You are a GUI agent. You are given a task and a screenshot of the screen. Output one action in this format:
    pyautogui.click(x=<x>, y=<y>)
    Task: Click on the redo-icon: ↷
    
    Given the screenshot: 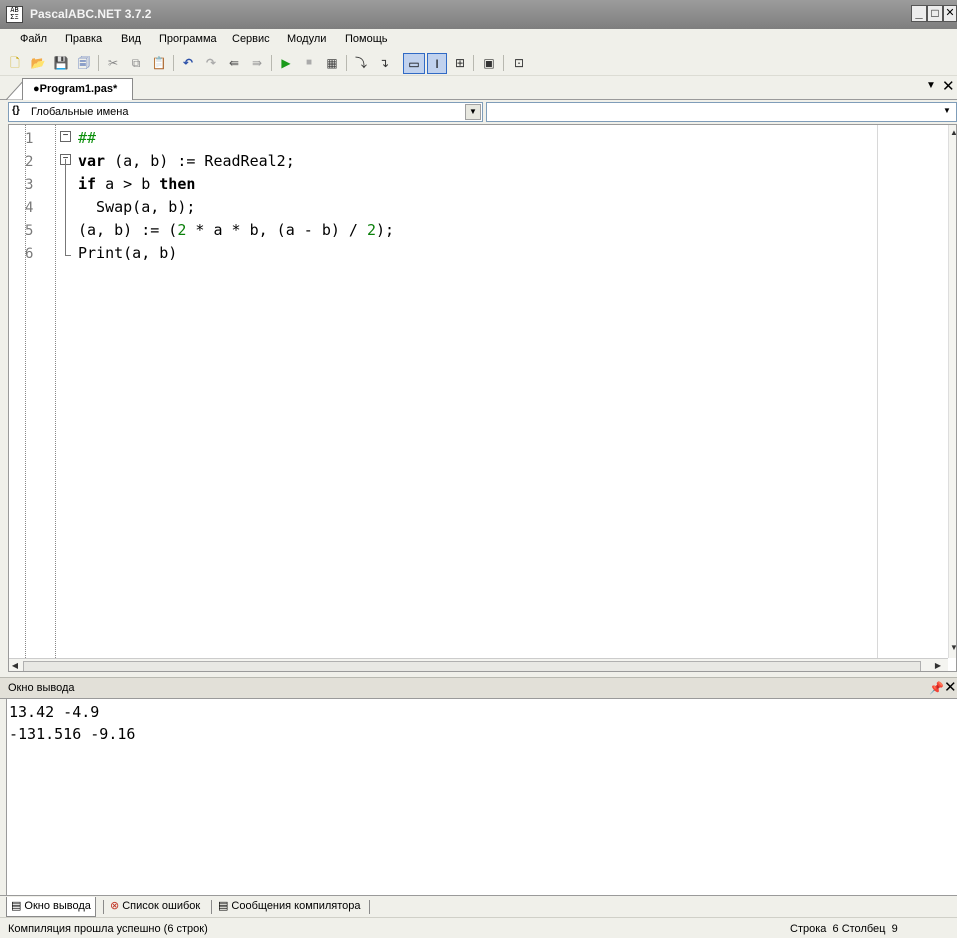 What is the action you would take?
    pyautogui.click(x=211, y=63)
    